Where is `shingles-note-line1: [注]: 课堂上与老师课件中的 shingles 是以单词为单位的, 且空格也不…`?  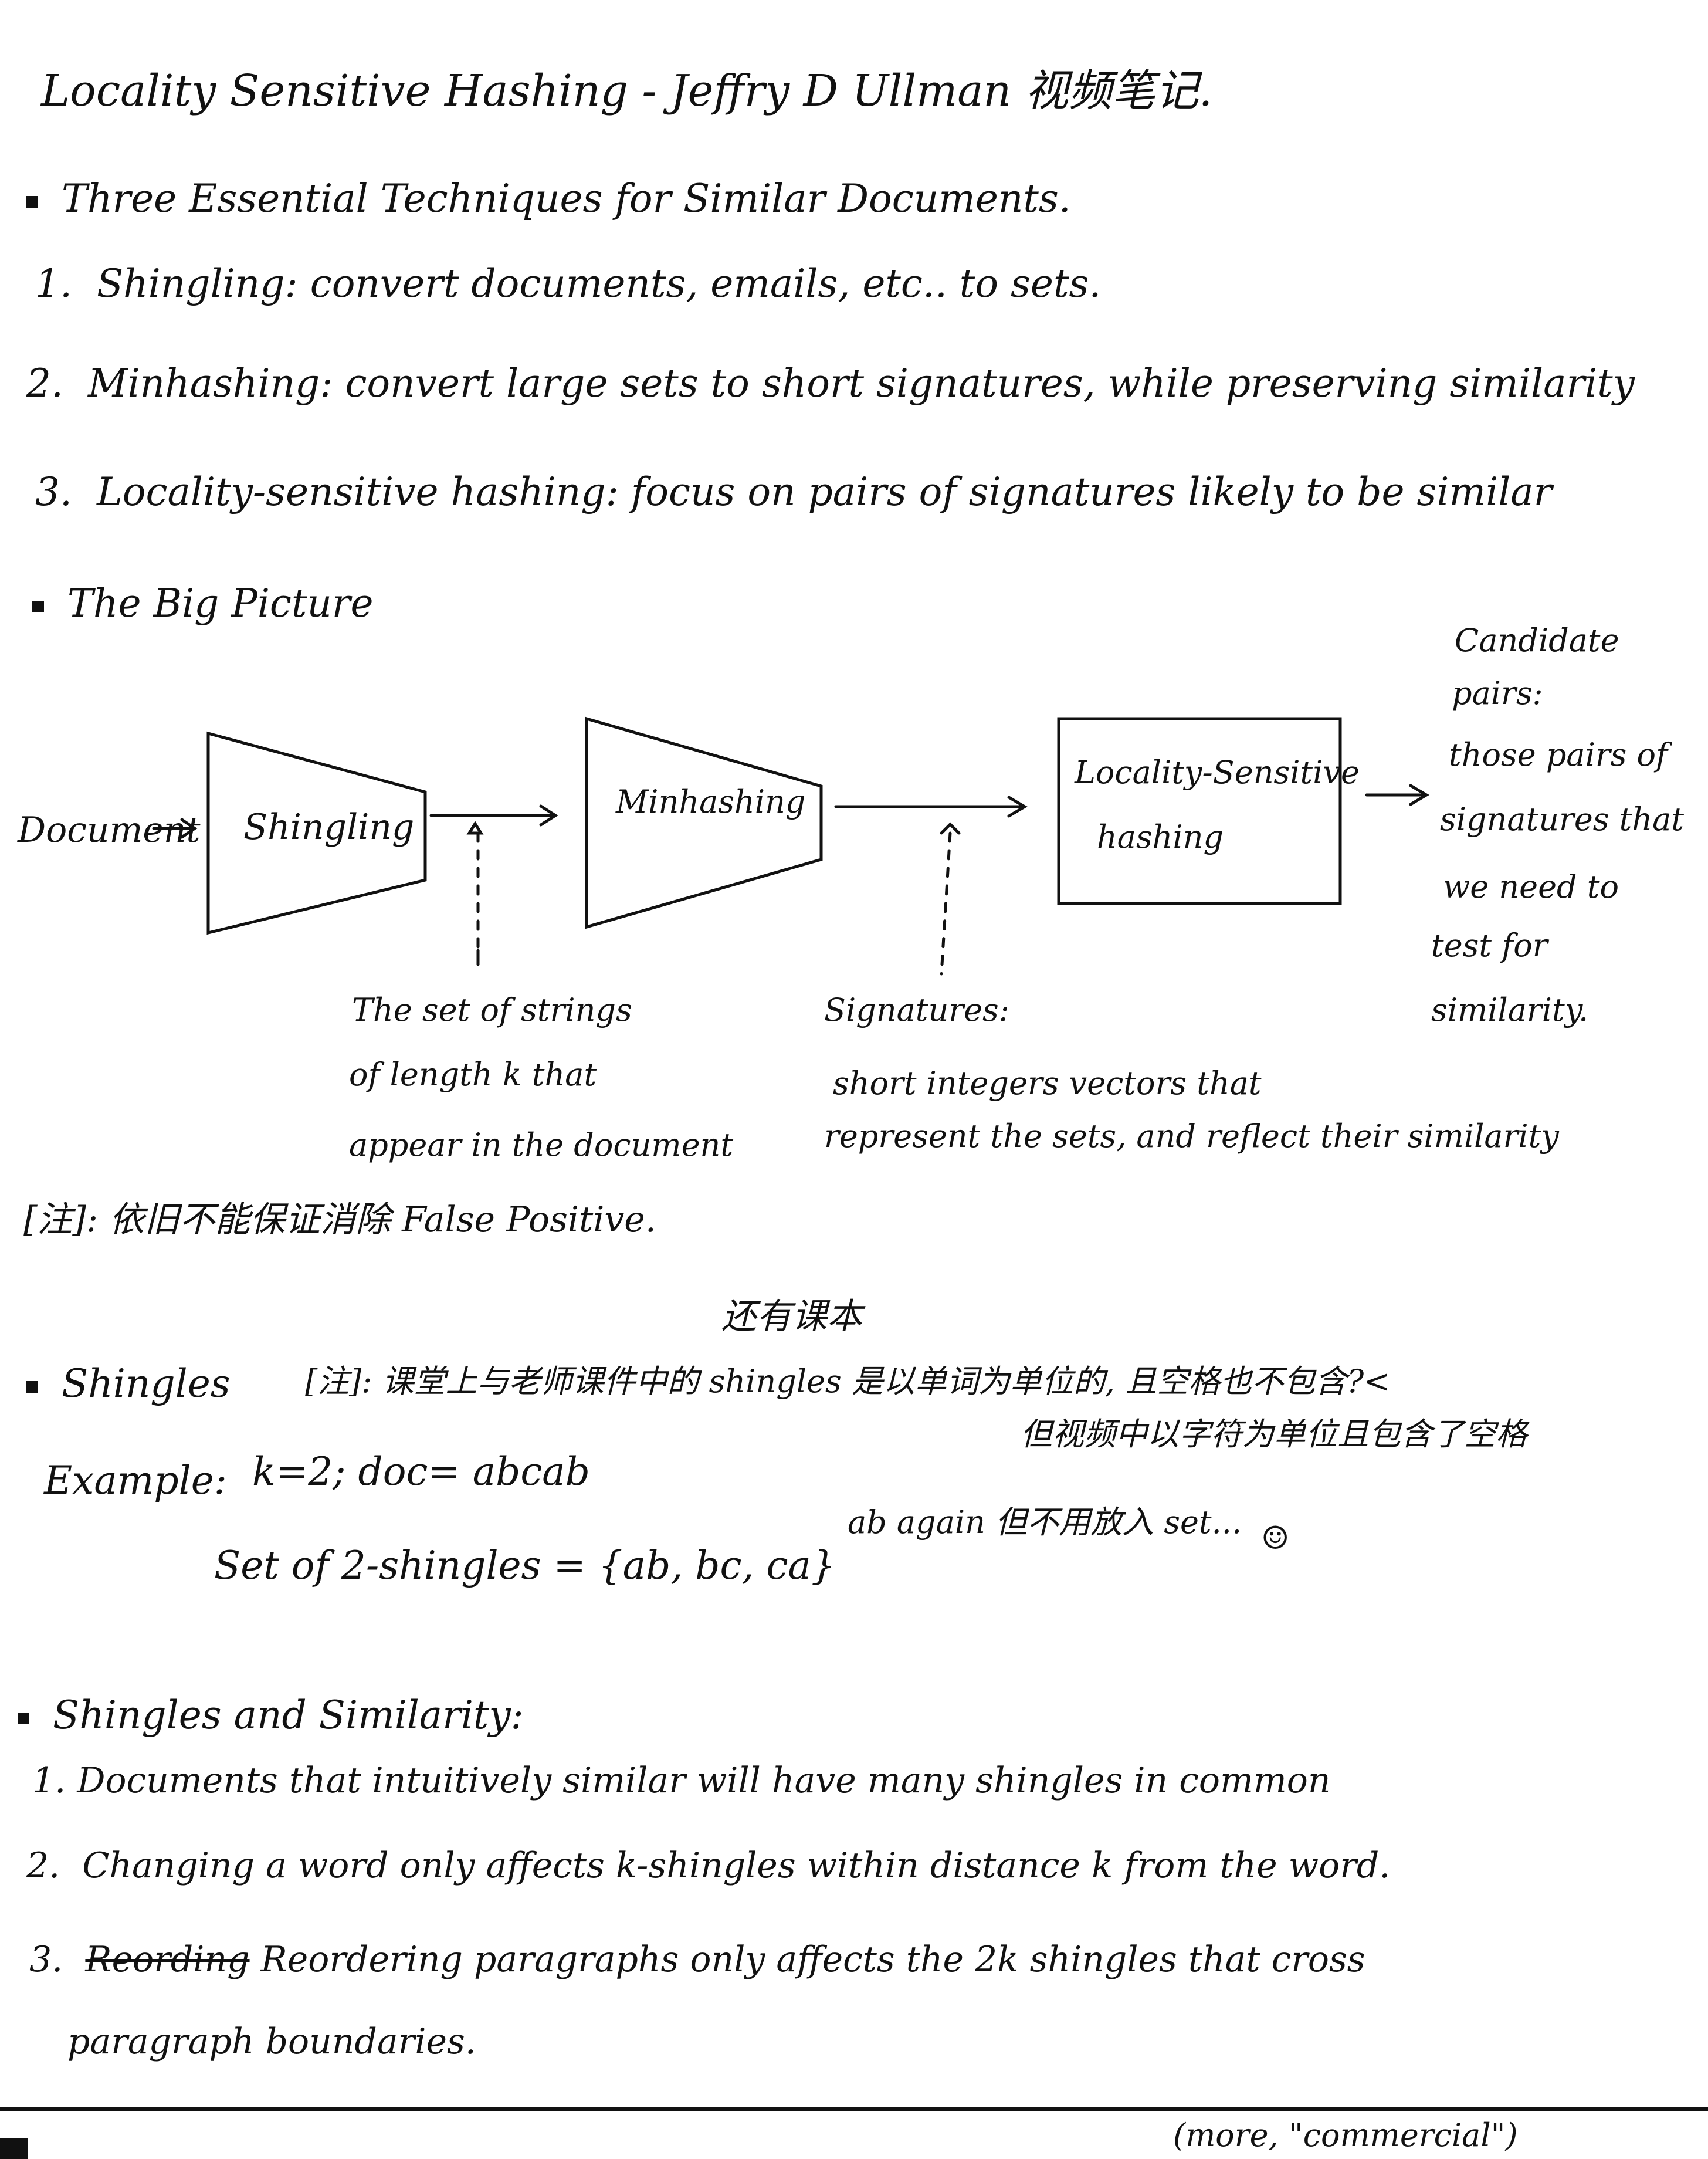
shingles-note-line1: [注]: 课堂上与老师课件中的 shingles 是以单词为单位的, 且空格也不… is located at coordinates (848, 1381).